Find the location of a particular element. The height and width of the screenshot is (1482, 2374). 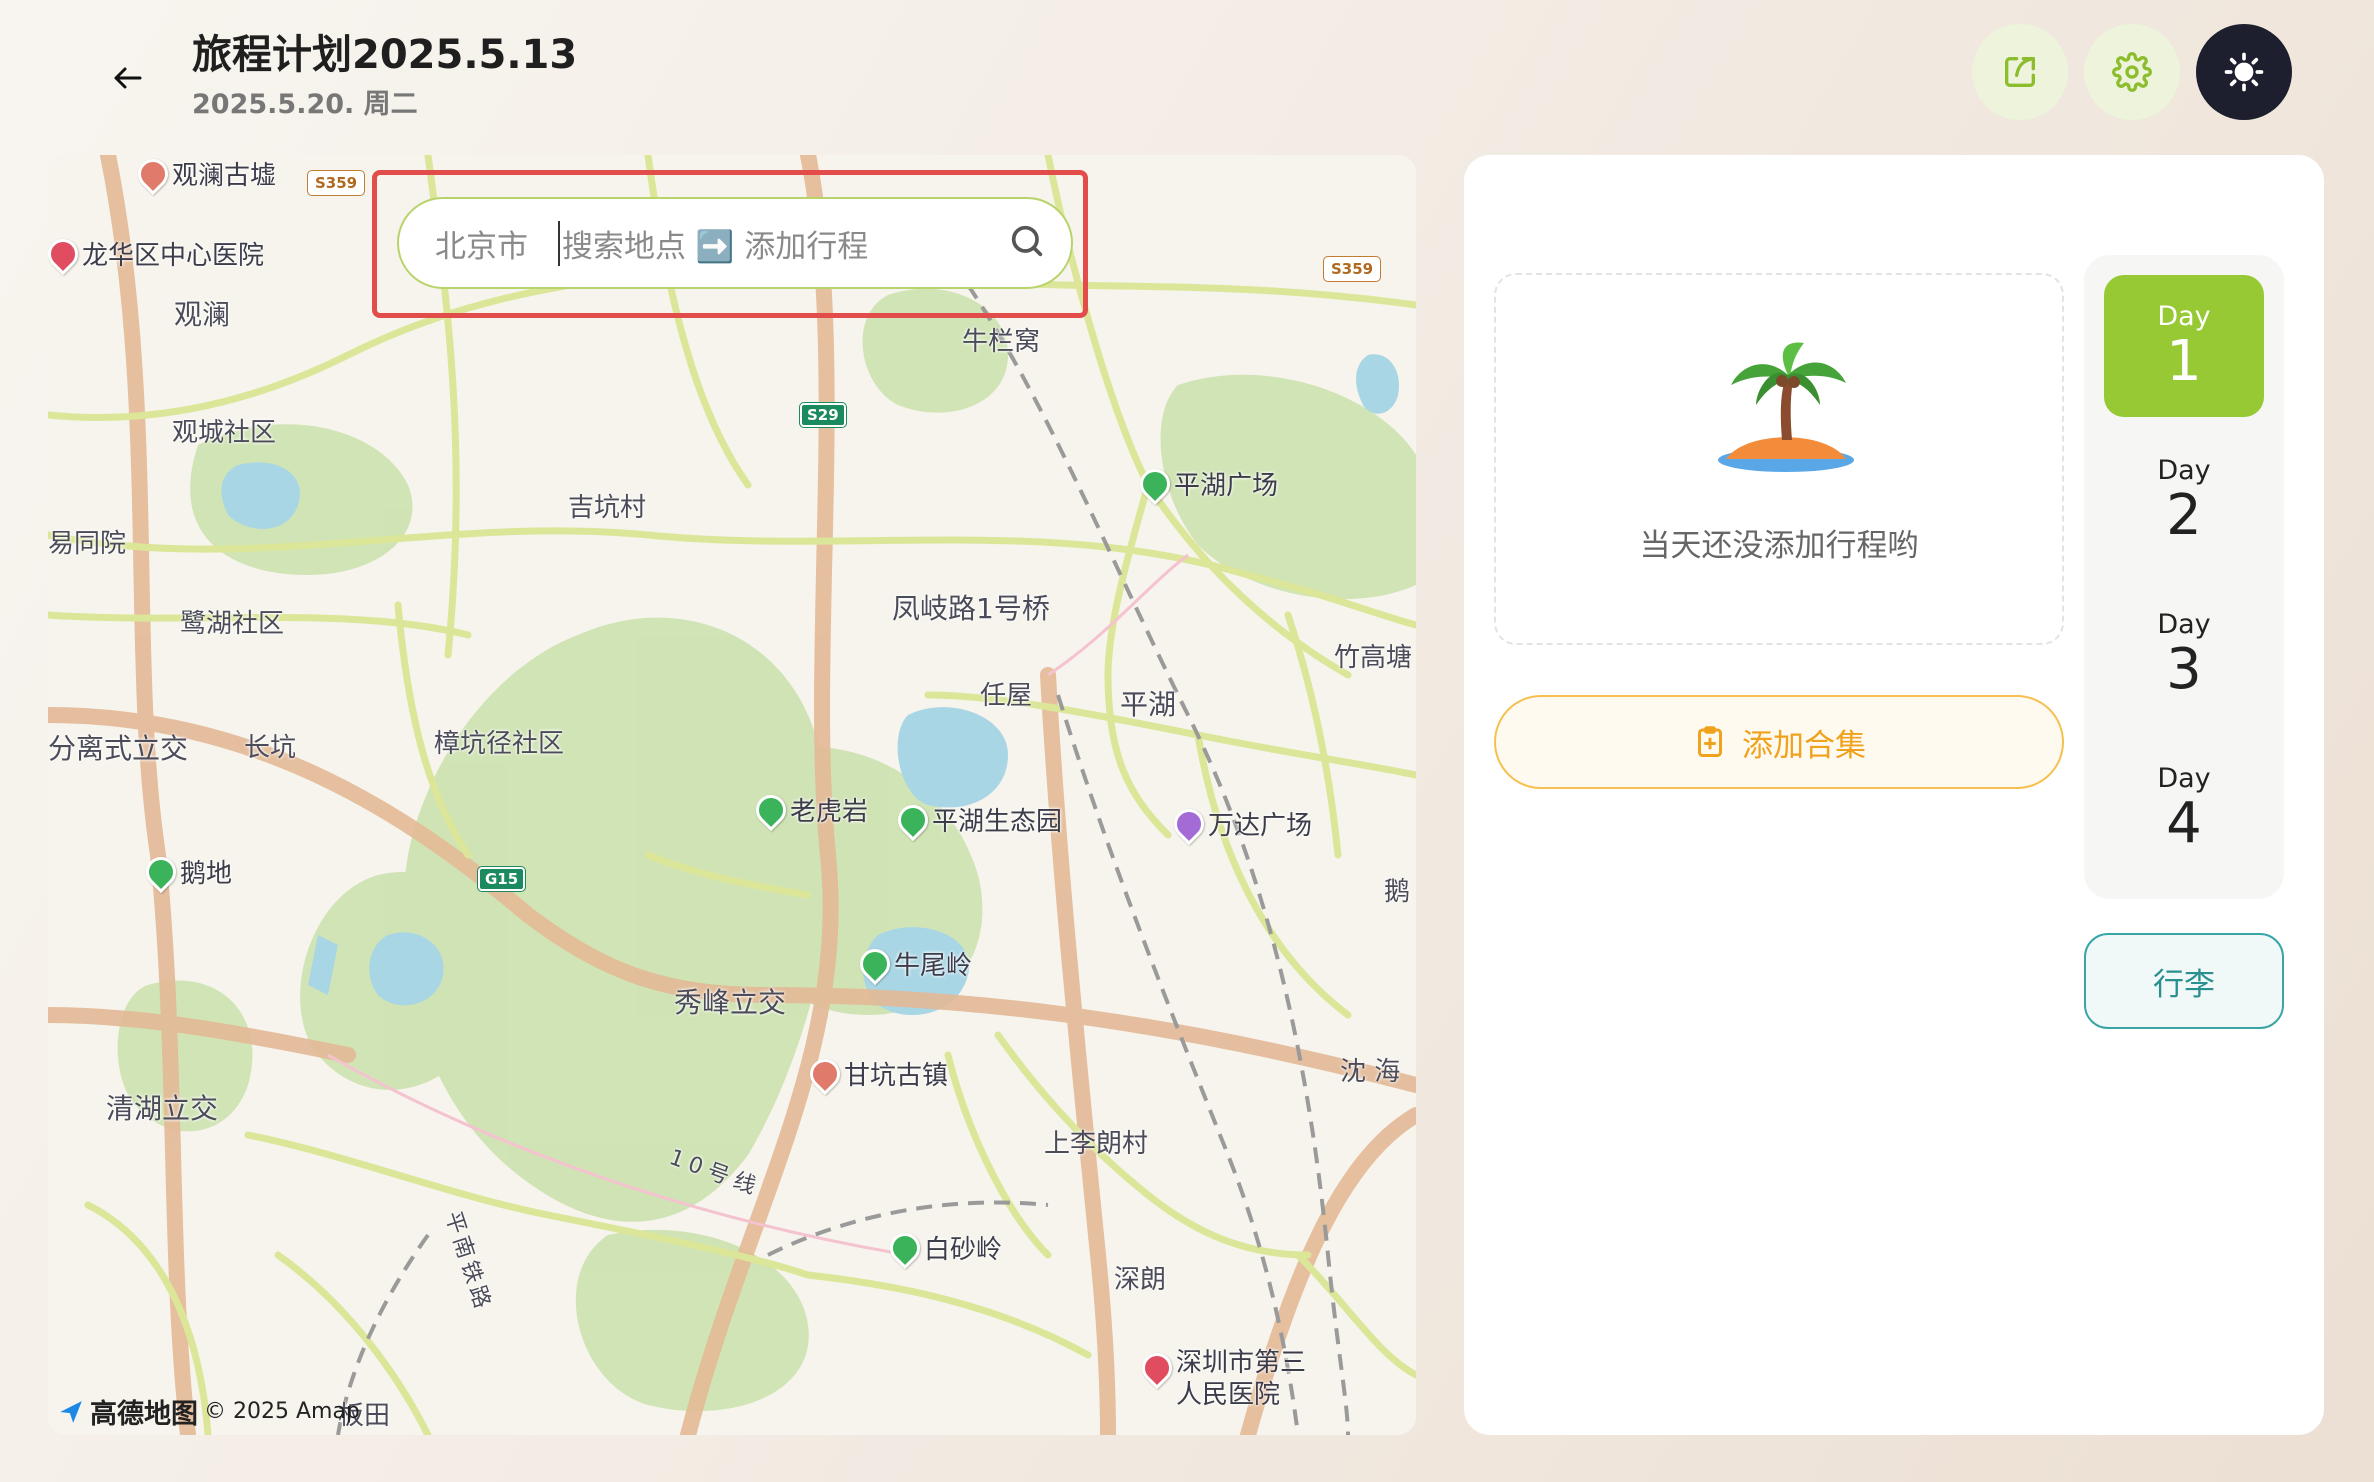

map-poi: 老虎岩 is located at coordinates (808, 809).